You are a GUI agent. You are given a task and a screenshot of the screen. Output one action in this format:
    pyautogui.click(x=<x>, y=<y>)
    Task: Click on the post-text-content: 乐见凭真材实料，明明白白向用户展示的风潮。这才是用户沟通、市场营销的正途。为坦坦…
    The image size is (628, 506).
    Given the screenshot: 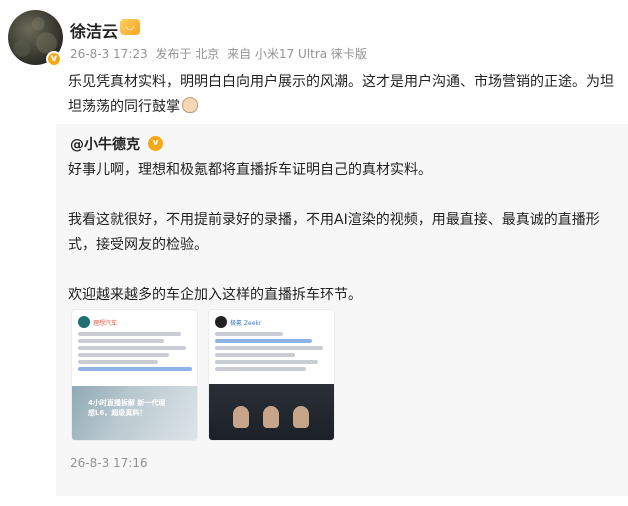 What is the action you would take?
    pyautogui.click(x=341, y=94)
    